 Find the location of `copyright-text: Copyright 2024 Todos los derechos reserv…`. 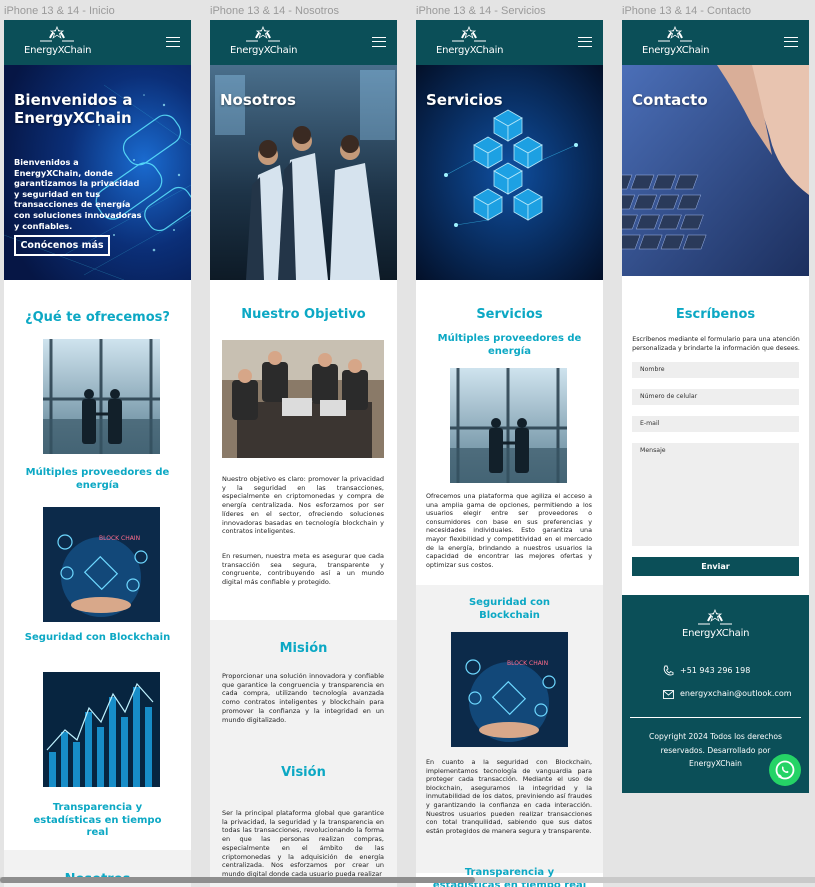

copyright-text: Copyright 2024 Todos los derechos reserv… is located at coordinates (715, 750).